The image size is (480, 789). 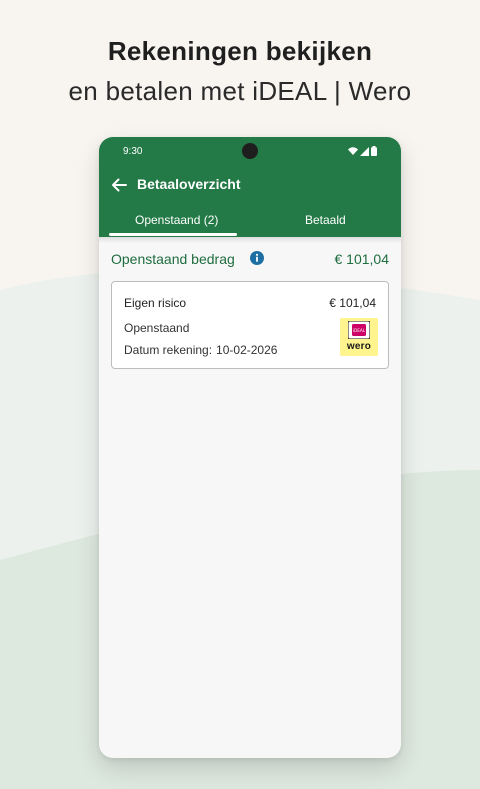 I want to click on invoice-date-value: 10-02-2026, so click(x=247, y=350).